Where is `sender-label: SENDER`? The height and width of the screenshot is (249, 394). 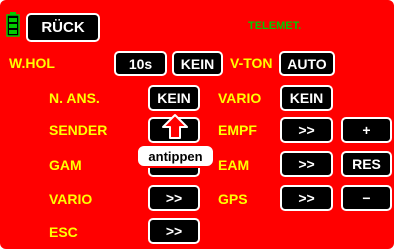 sender-label: SENDER is located at coordinates (78, 130).